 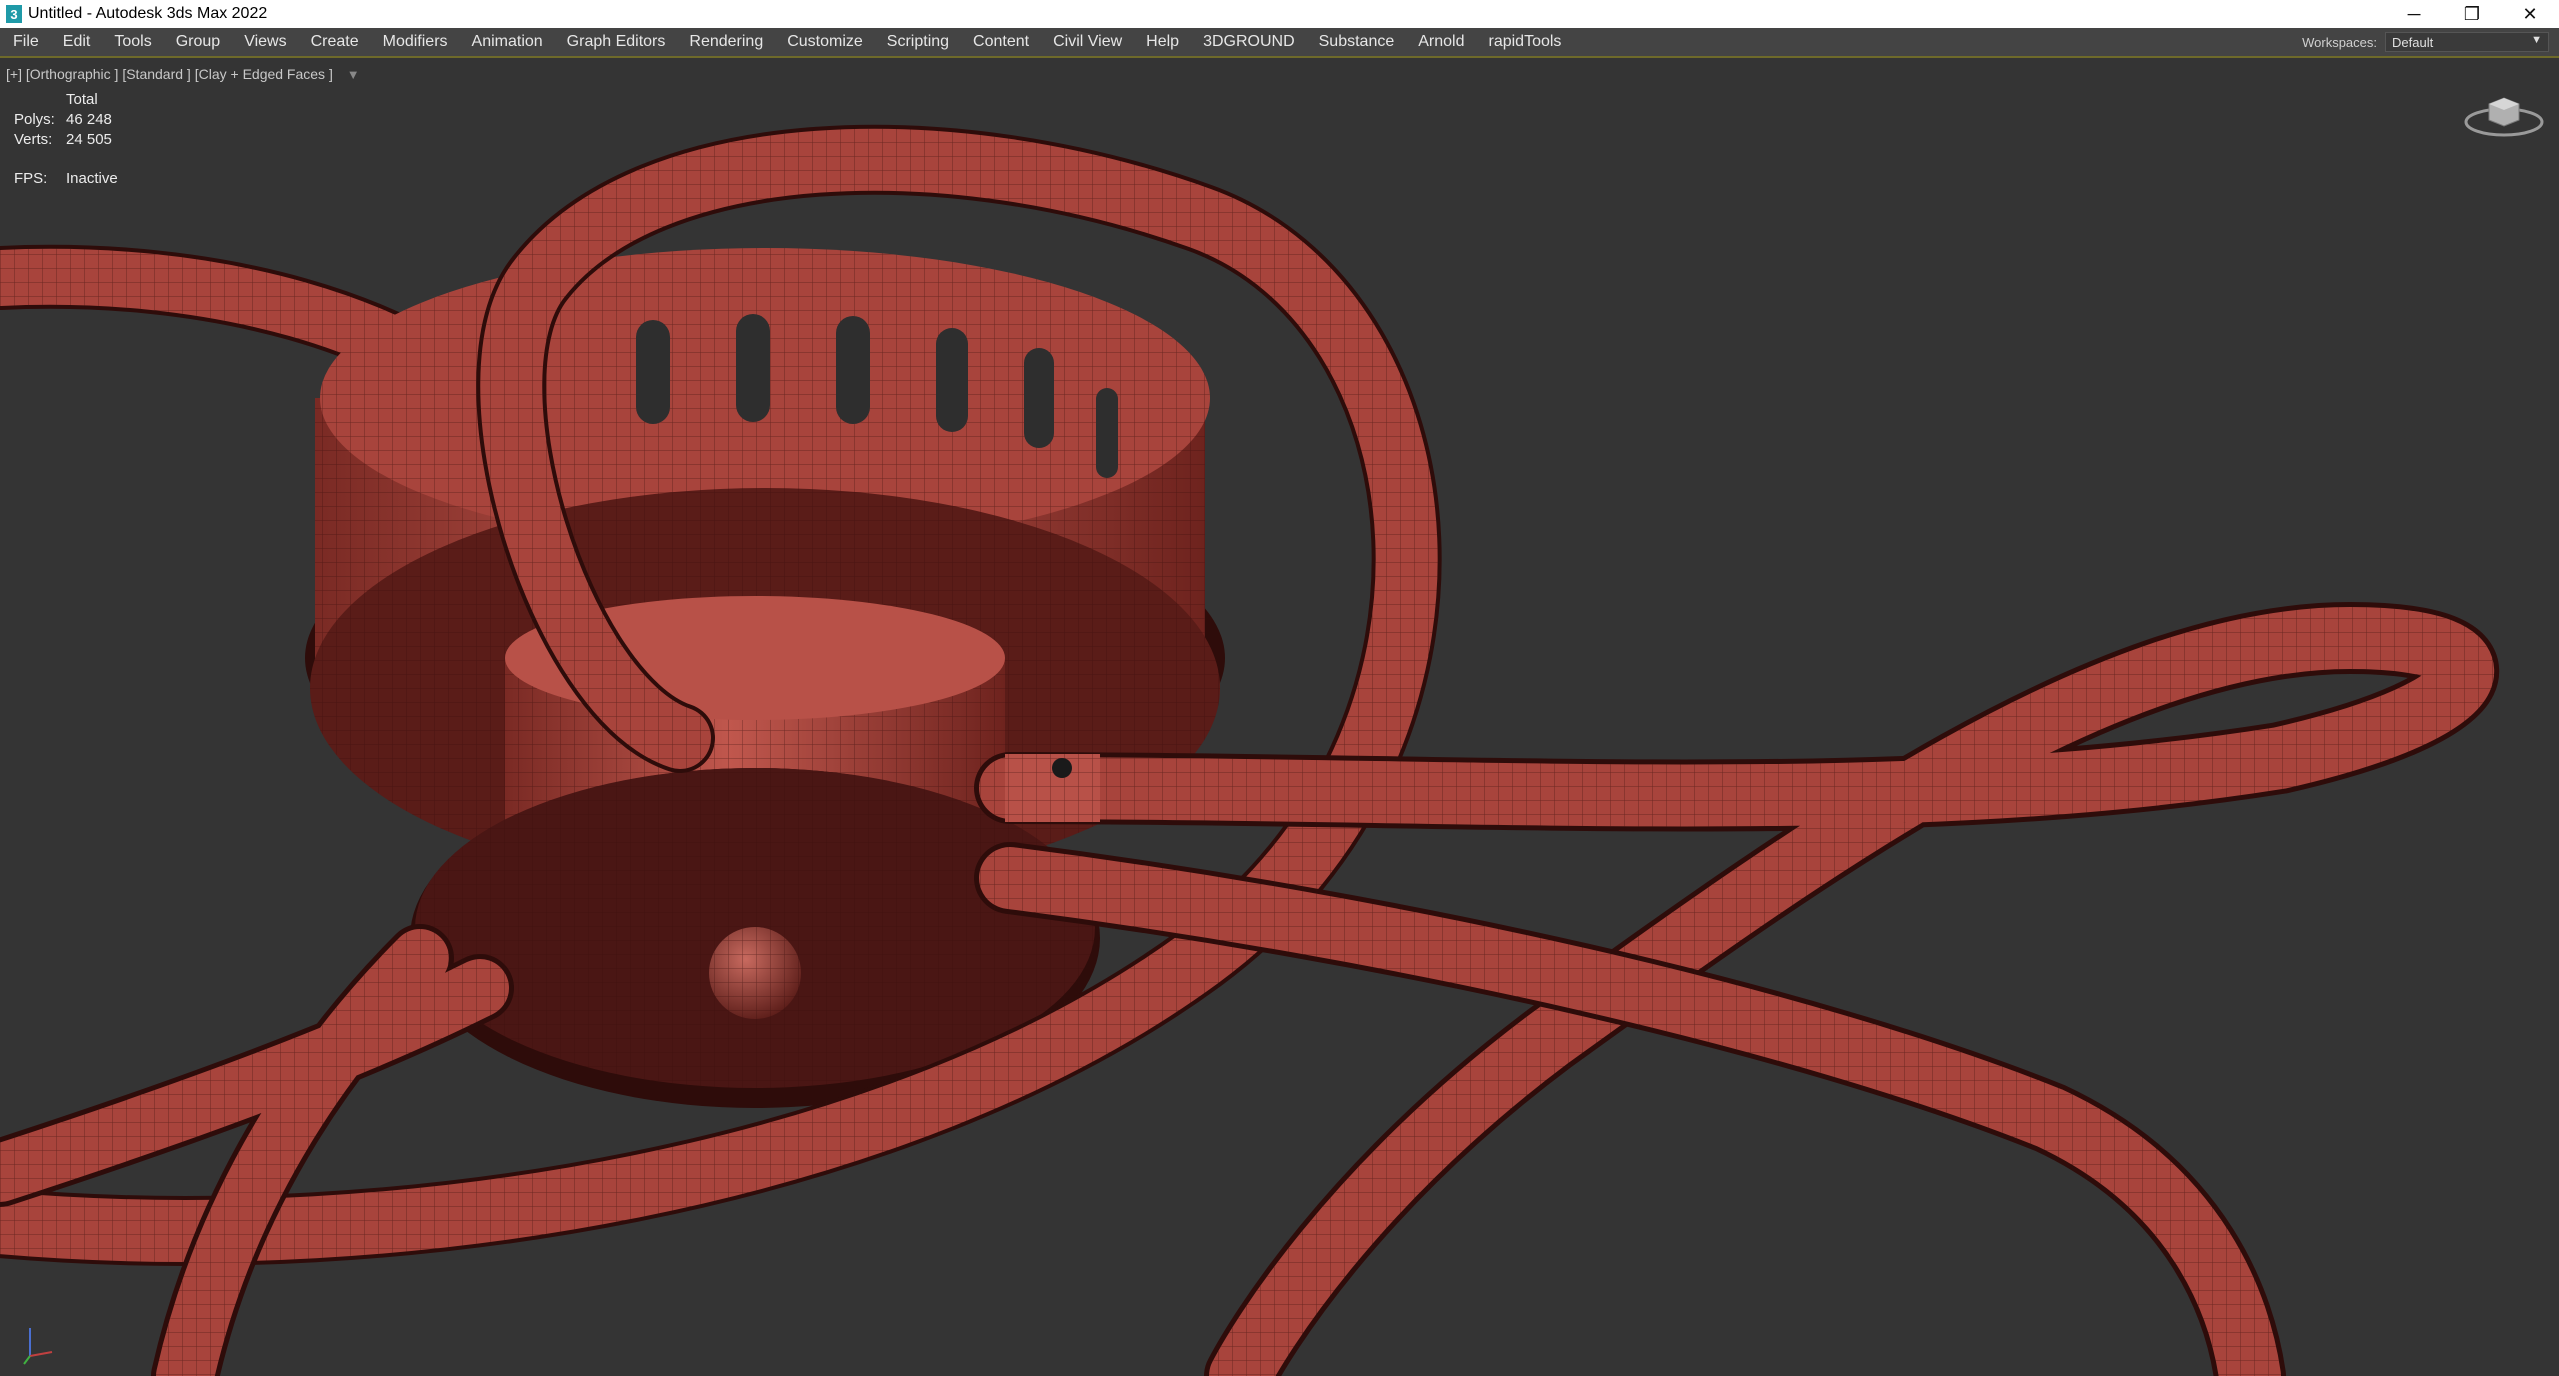 I want to click on menu-graph-editors: Graph Editors, so click(x=616, y=42).